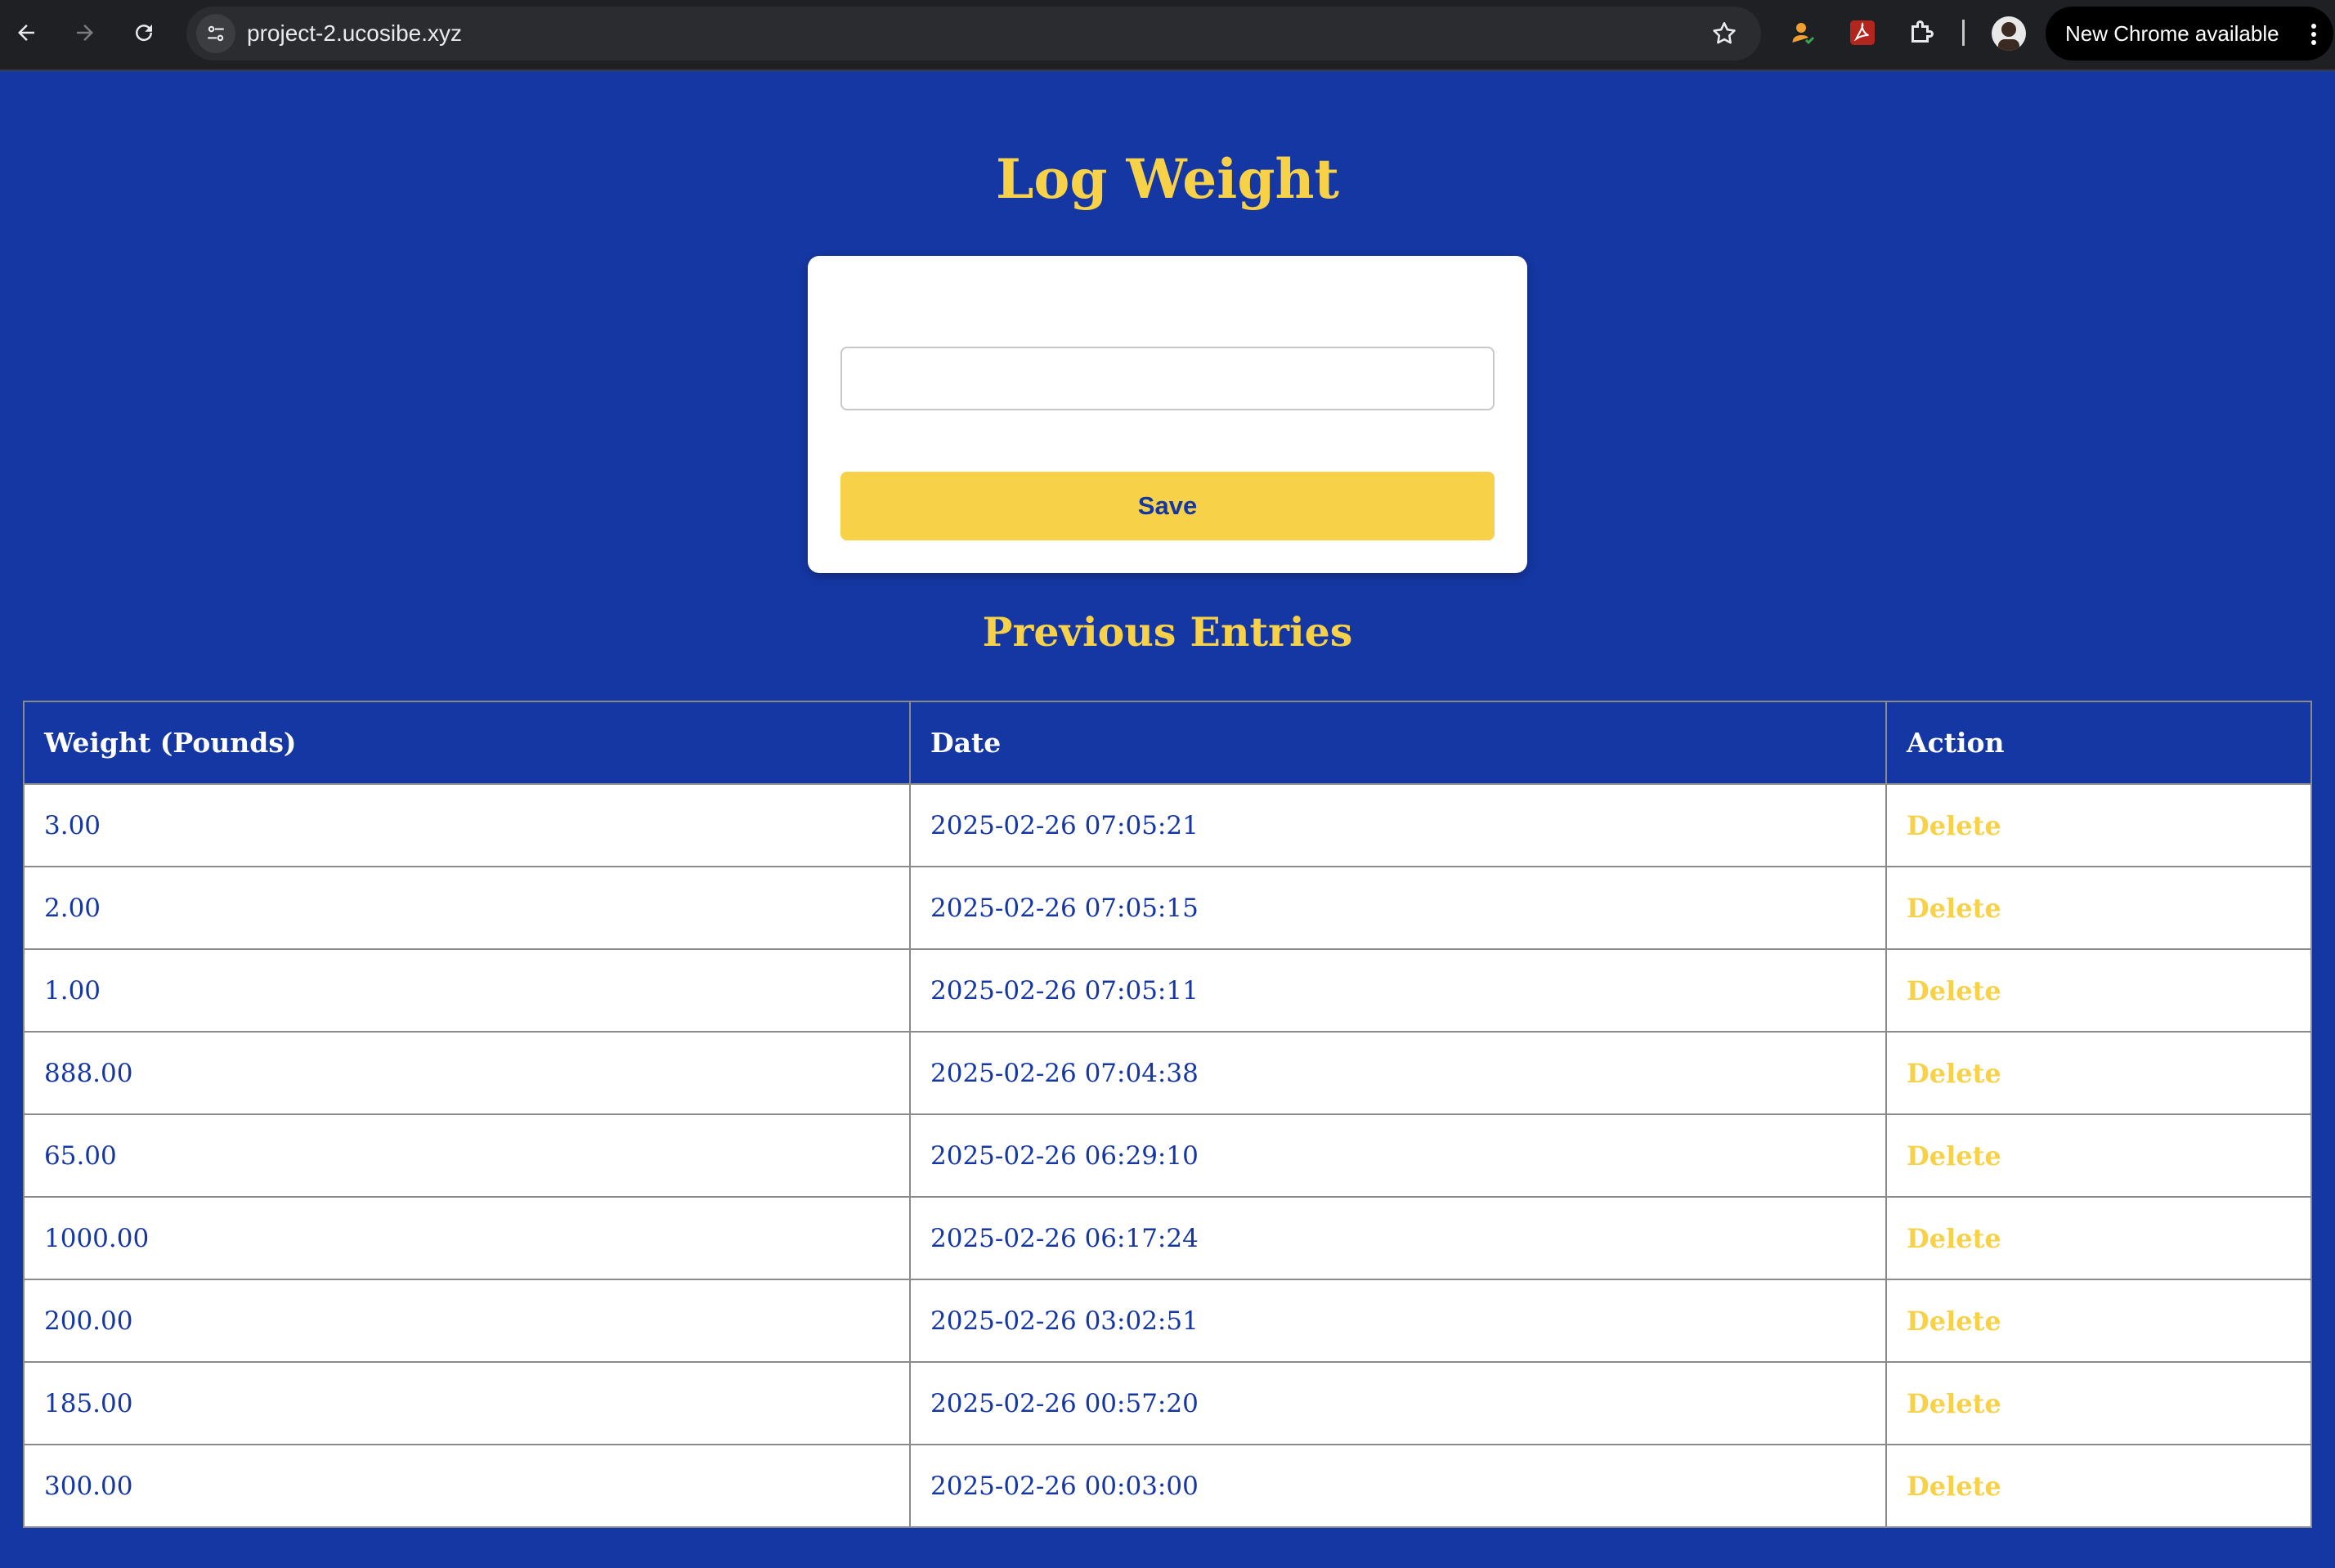 This screenshot has width=2335, height=1568. What do you see at coordinates (467, 1321) in the screenshot?
I see `weight-cell: 200.00` at bounding box center [467, 1321].